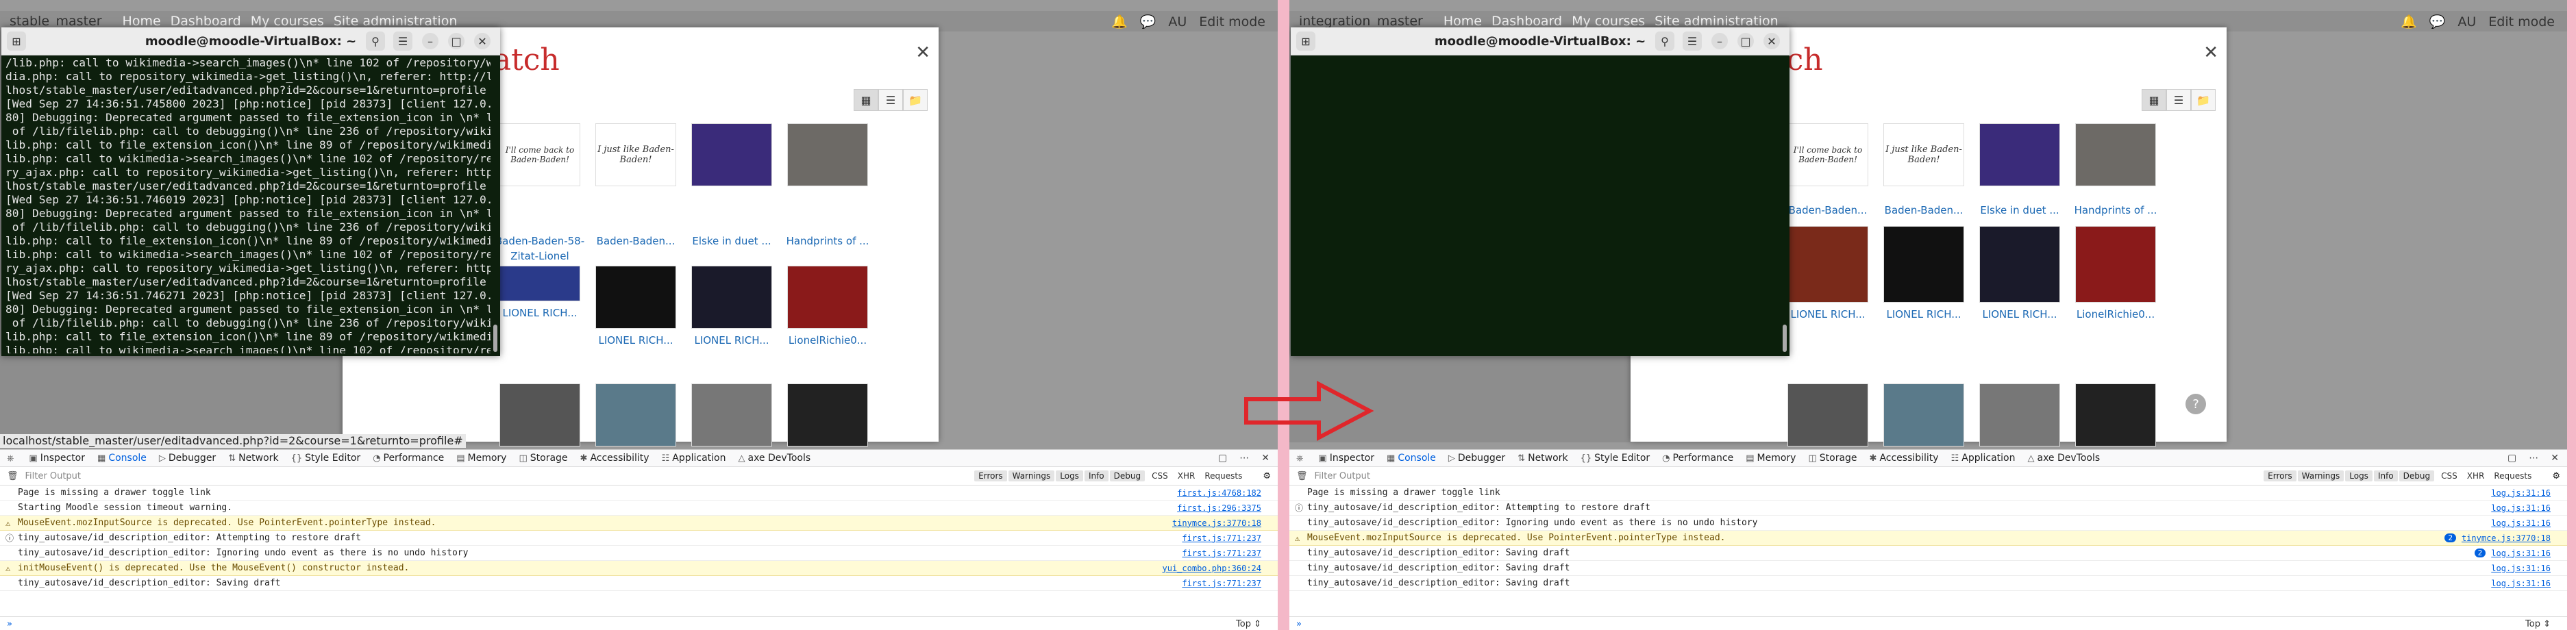  Describe the element at coordinates (1771, 458) in the screenshot. I see `tab-memory: ▤ Memory` at that location.